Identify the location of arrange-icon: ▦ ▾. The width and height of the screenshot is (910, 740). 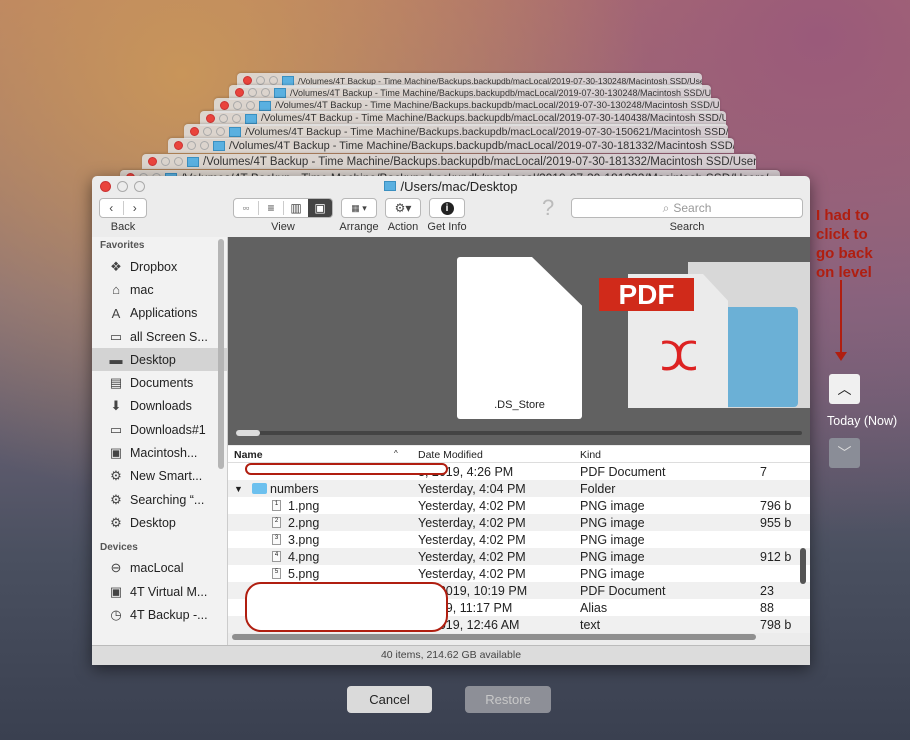
(359, 207).